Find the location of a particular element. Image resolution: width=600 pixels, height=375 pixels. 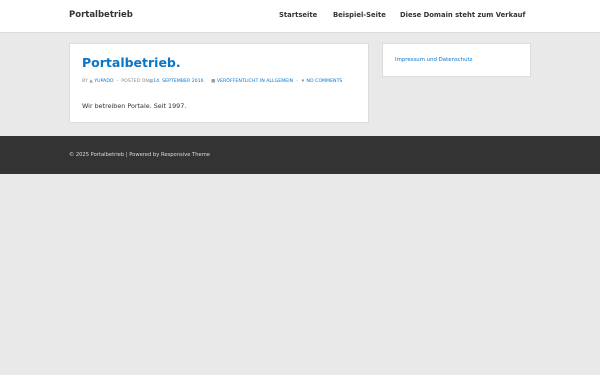

nav-item-startseite: Startseite is located at coordinates (298, 15).